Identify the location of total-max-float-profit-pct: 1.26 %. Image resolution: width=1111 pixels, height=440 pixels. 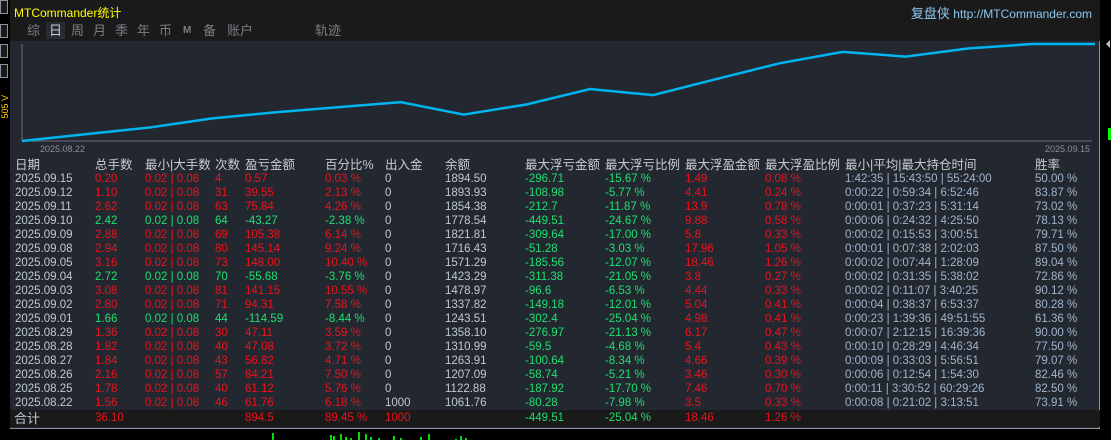
(783, 418).